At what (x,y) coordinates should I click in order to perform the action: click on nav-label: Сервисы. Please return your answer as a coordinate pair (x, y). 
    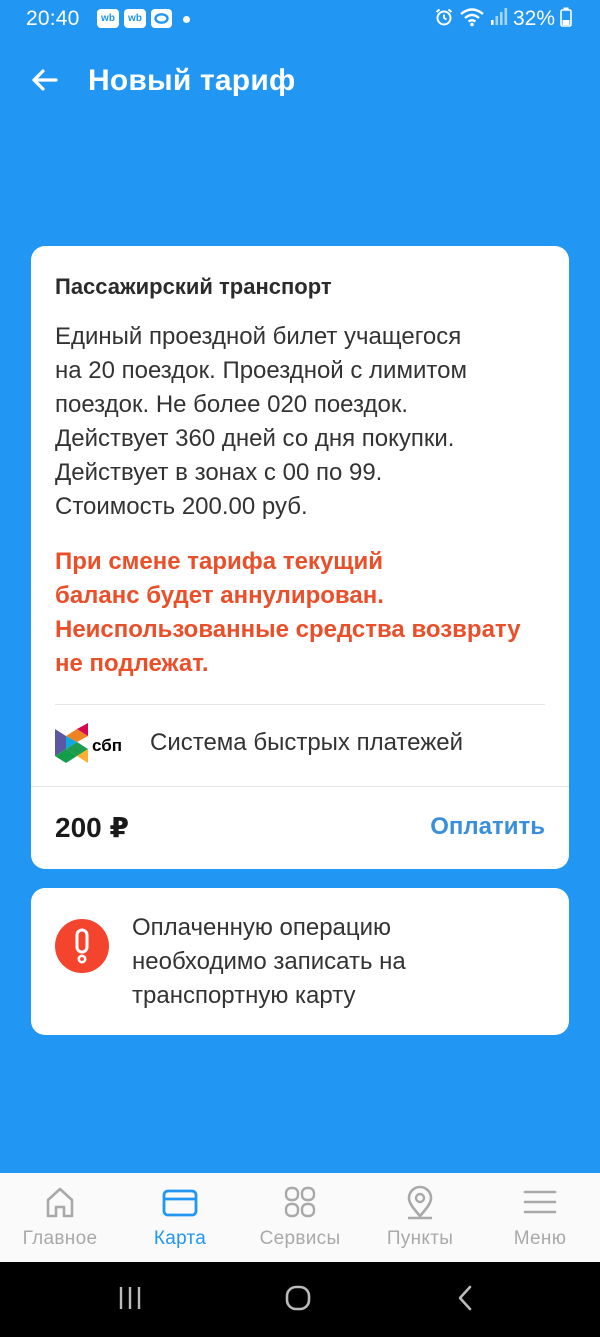
    Looking at the image, I should click on (300, 1238).